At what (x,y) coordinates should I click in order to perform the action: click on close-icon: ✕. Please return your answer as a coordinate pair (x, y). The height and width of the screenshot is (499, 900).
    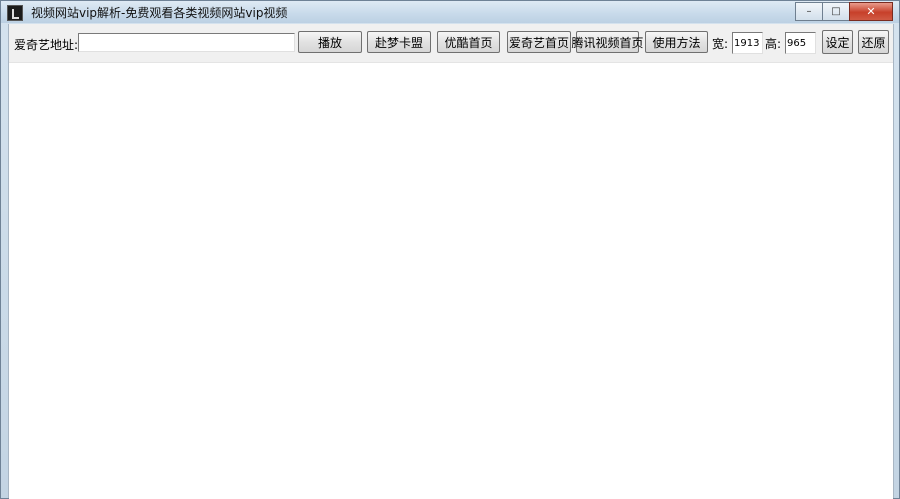
    Looking at the image, I should click on (871, 11).